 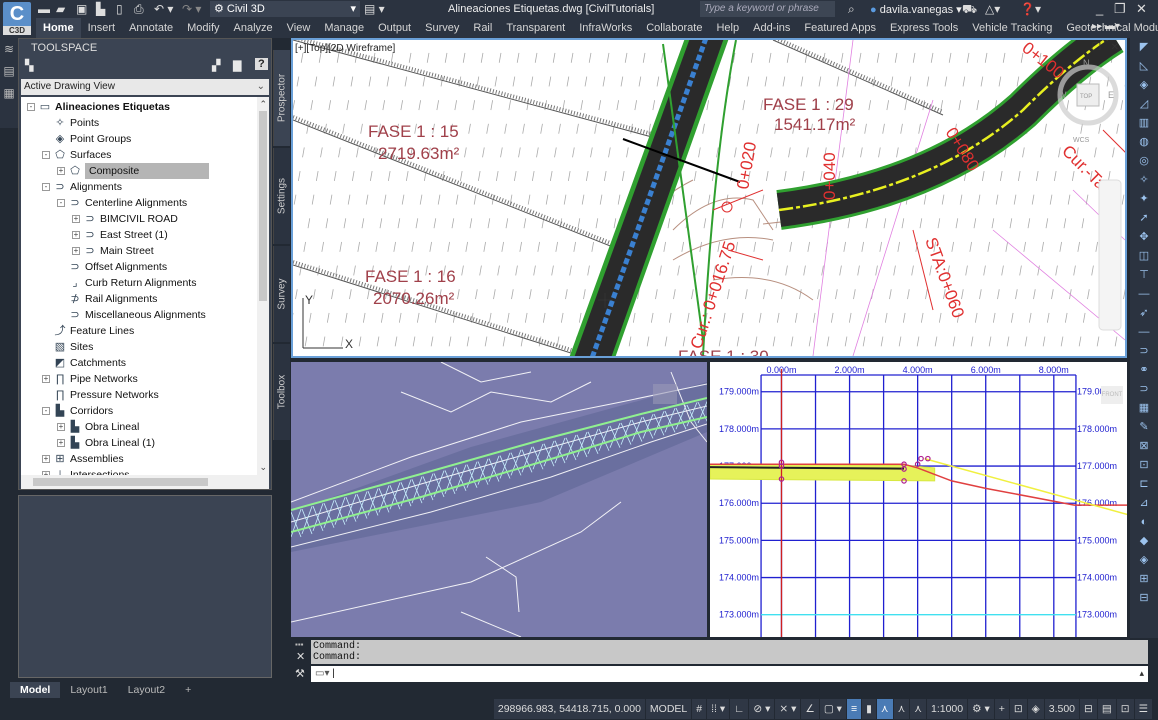 What do you see at coordinates (263, 467) in the screenshot?
I see `scroll-down-icon: ⌄` at bounding box center [263, 467].